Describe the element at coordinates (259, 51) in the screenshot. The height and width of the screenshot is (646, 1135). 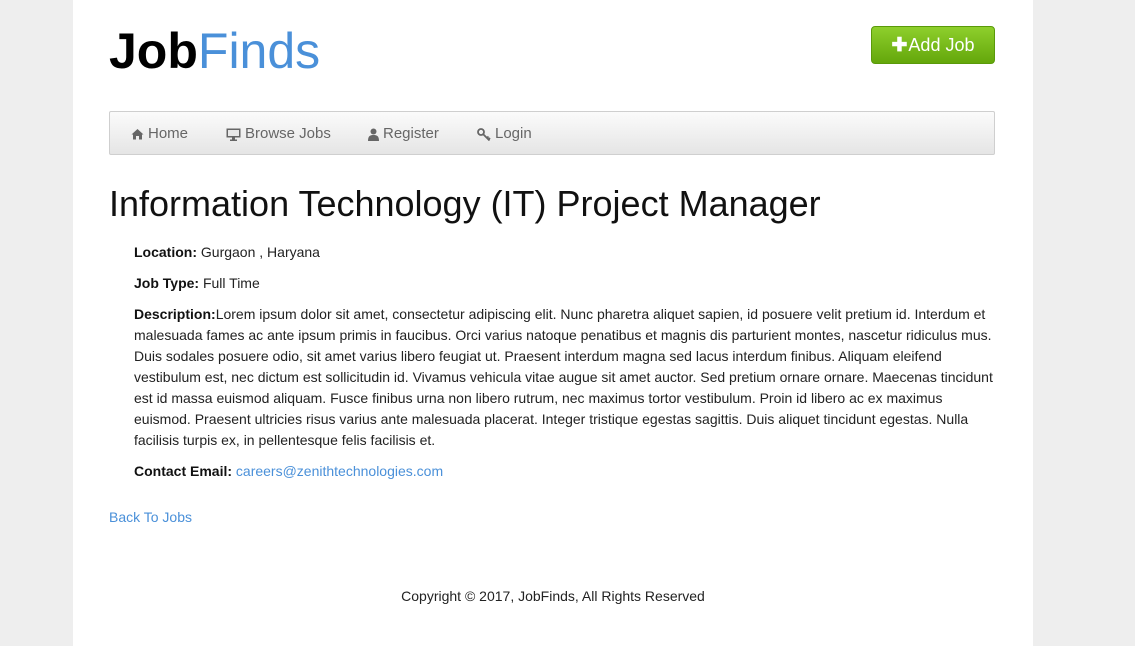
I see `logo-part-finds: Finds` at that location.